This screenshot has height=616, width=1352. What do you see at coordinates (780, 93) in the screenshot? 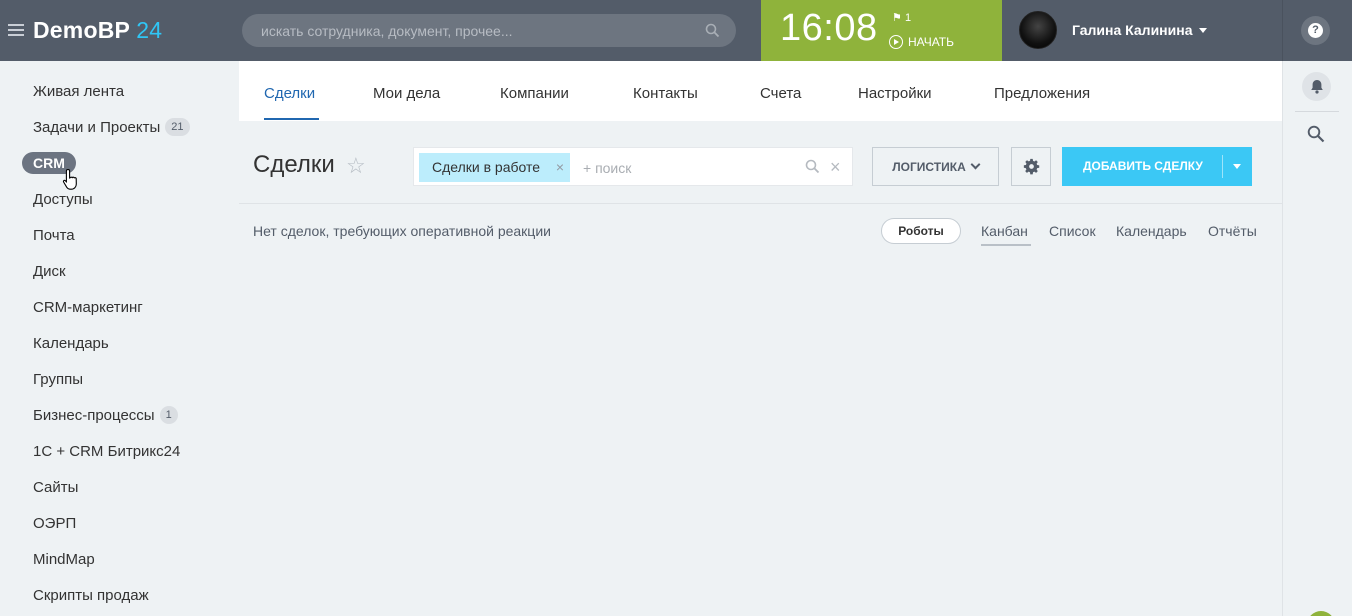
I see `tab-invoices: Счета` at bounding box center [780, 93].